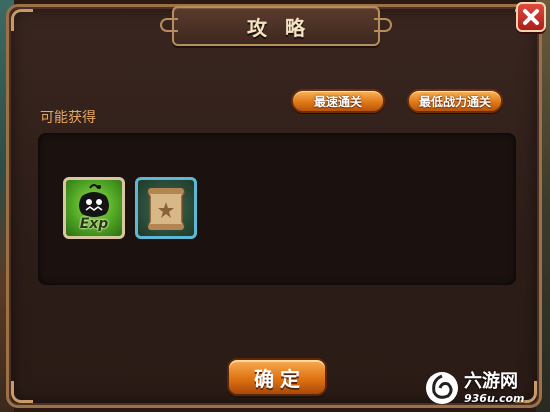  Describe the element at coordinates (94, 208) in the screenshot. I see `reward-item-exp: Exp` at that location.